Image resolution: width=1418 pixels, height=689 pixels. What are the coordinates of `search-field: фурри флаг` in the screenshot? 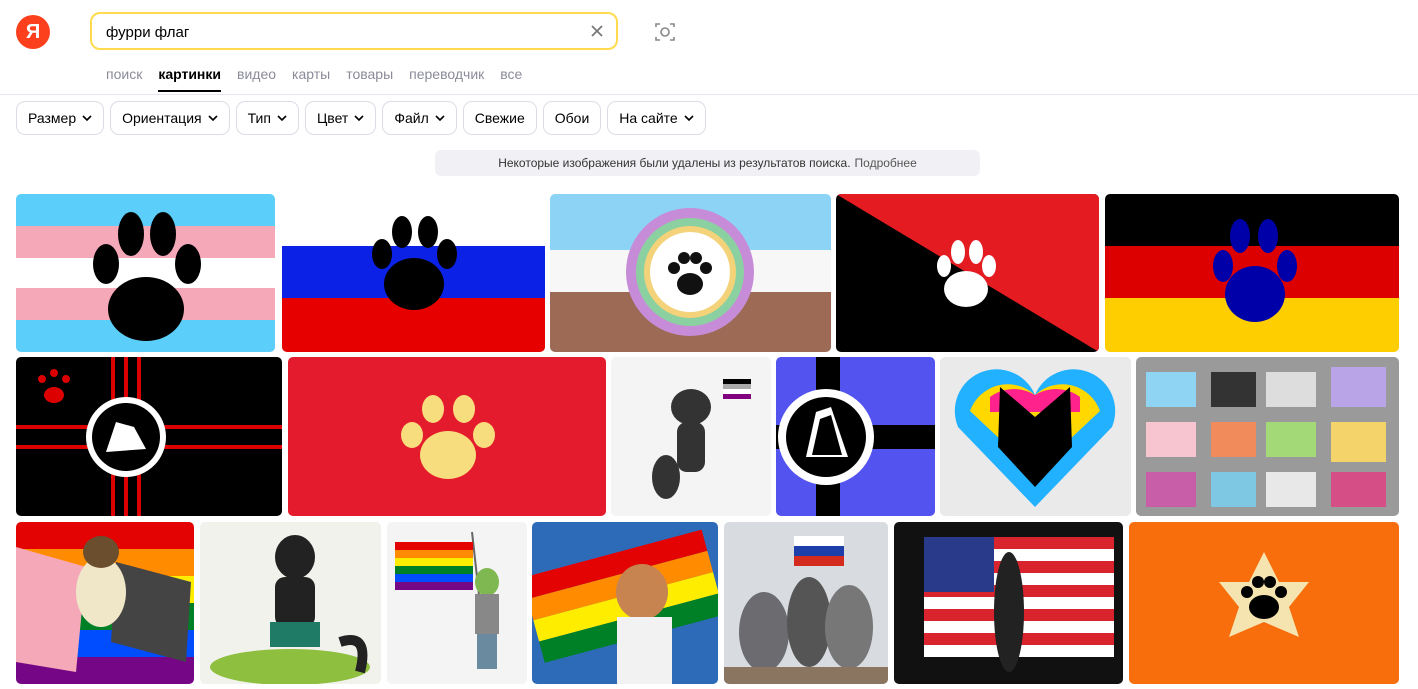 It's located at (354, 31).